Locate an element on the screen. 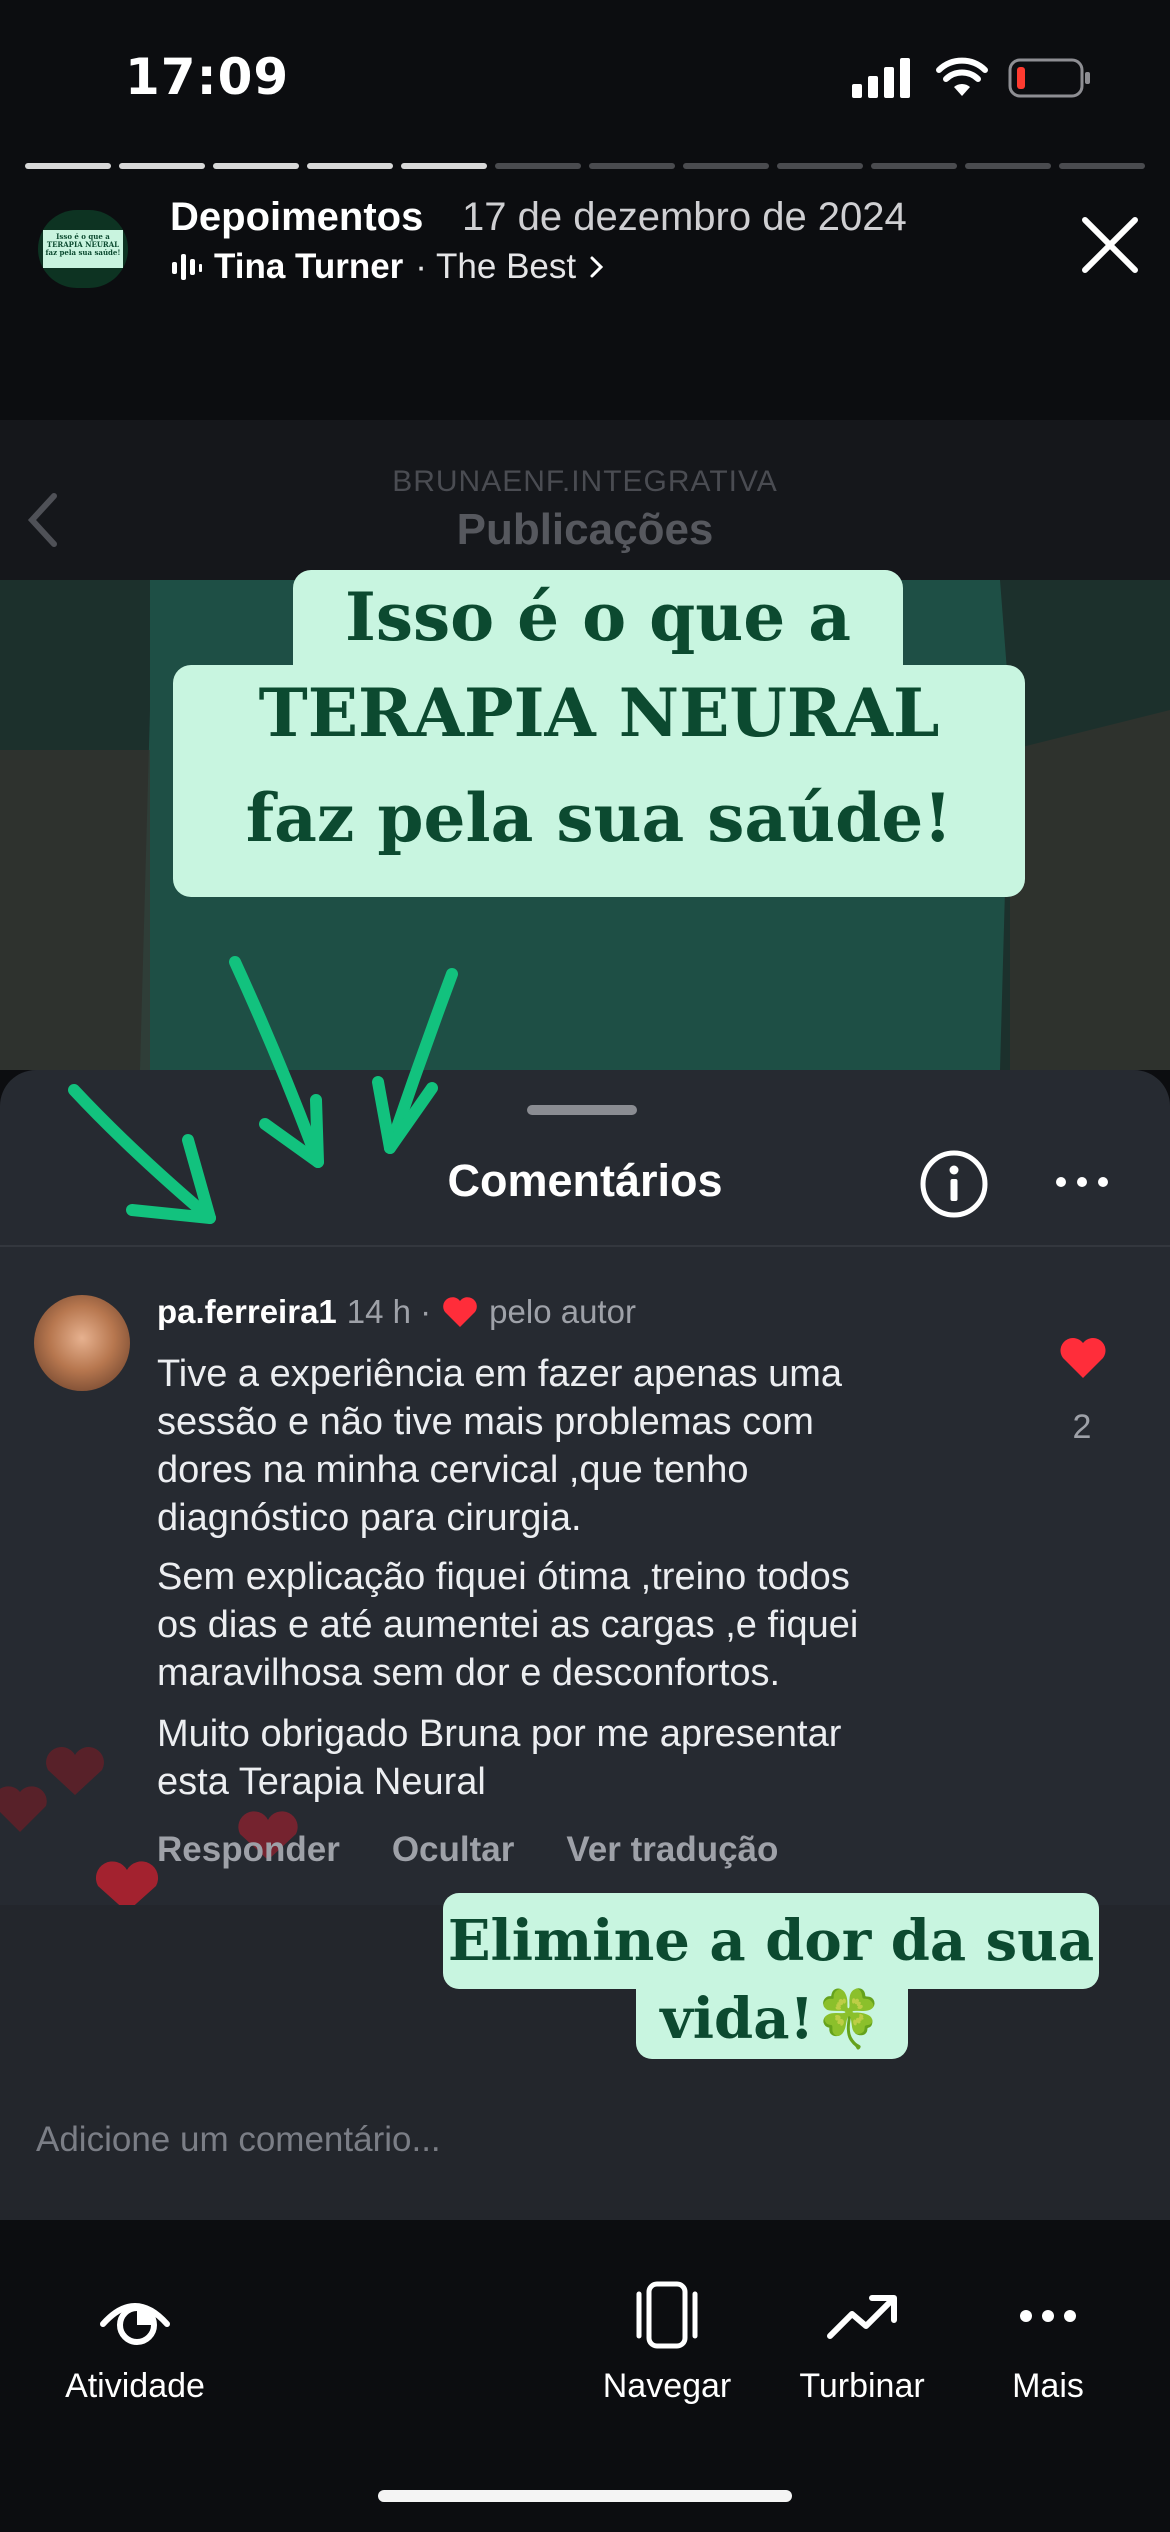 This screenshot has width=1170, height=2532. story-title: Depoimentos is located at coordinates (296, 217).